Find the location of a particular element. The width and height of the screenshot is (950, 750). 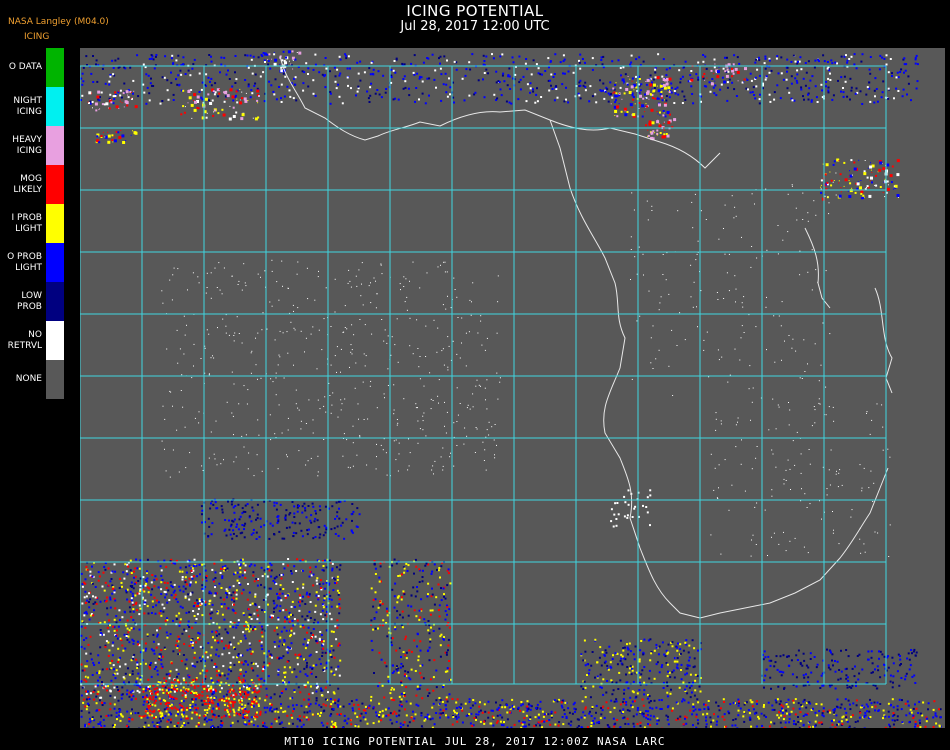

legend-label: O DATA is located at coordinates (25, 67).